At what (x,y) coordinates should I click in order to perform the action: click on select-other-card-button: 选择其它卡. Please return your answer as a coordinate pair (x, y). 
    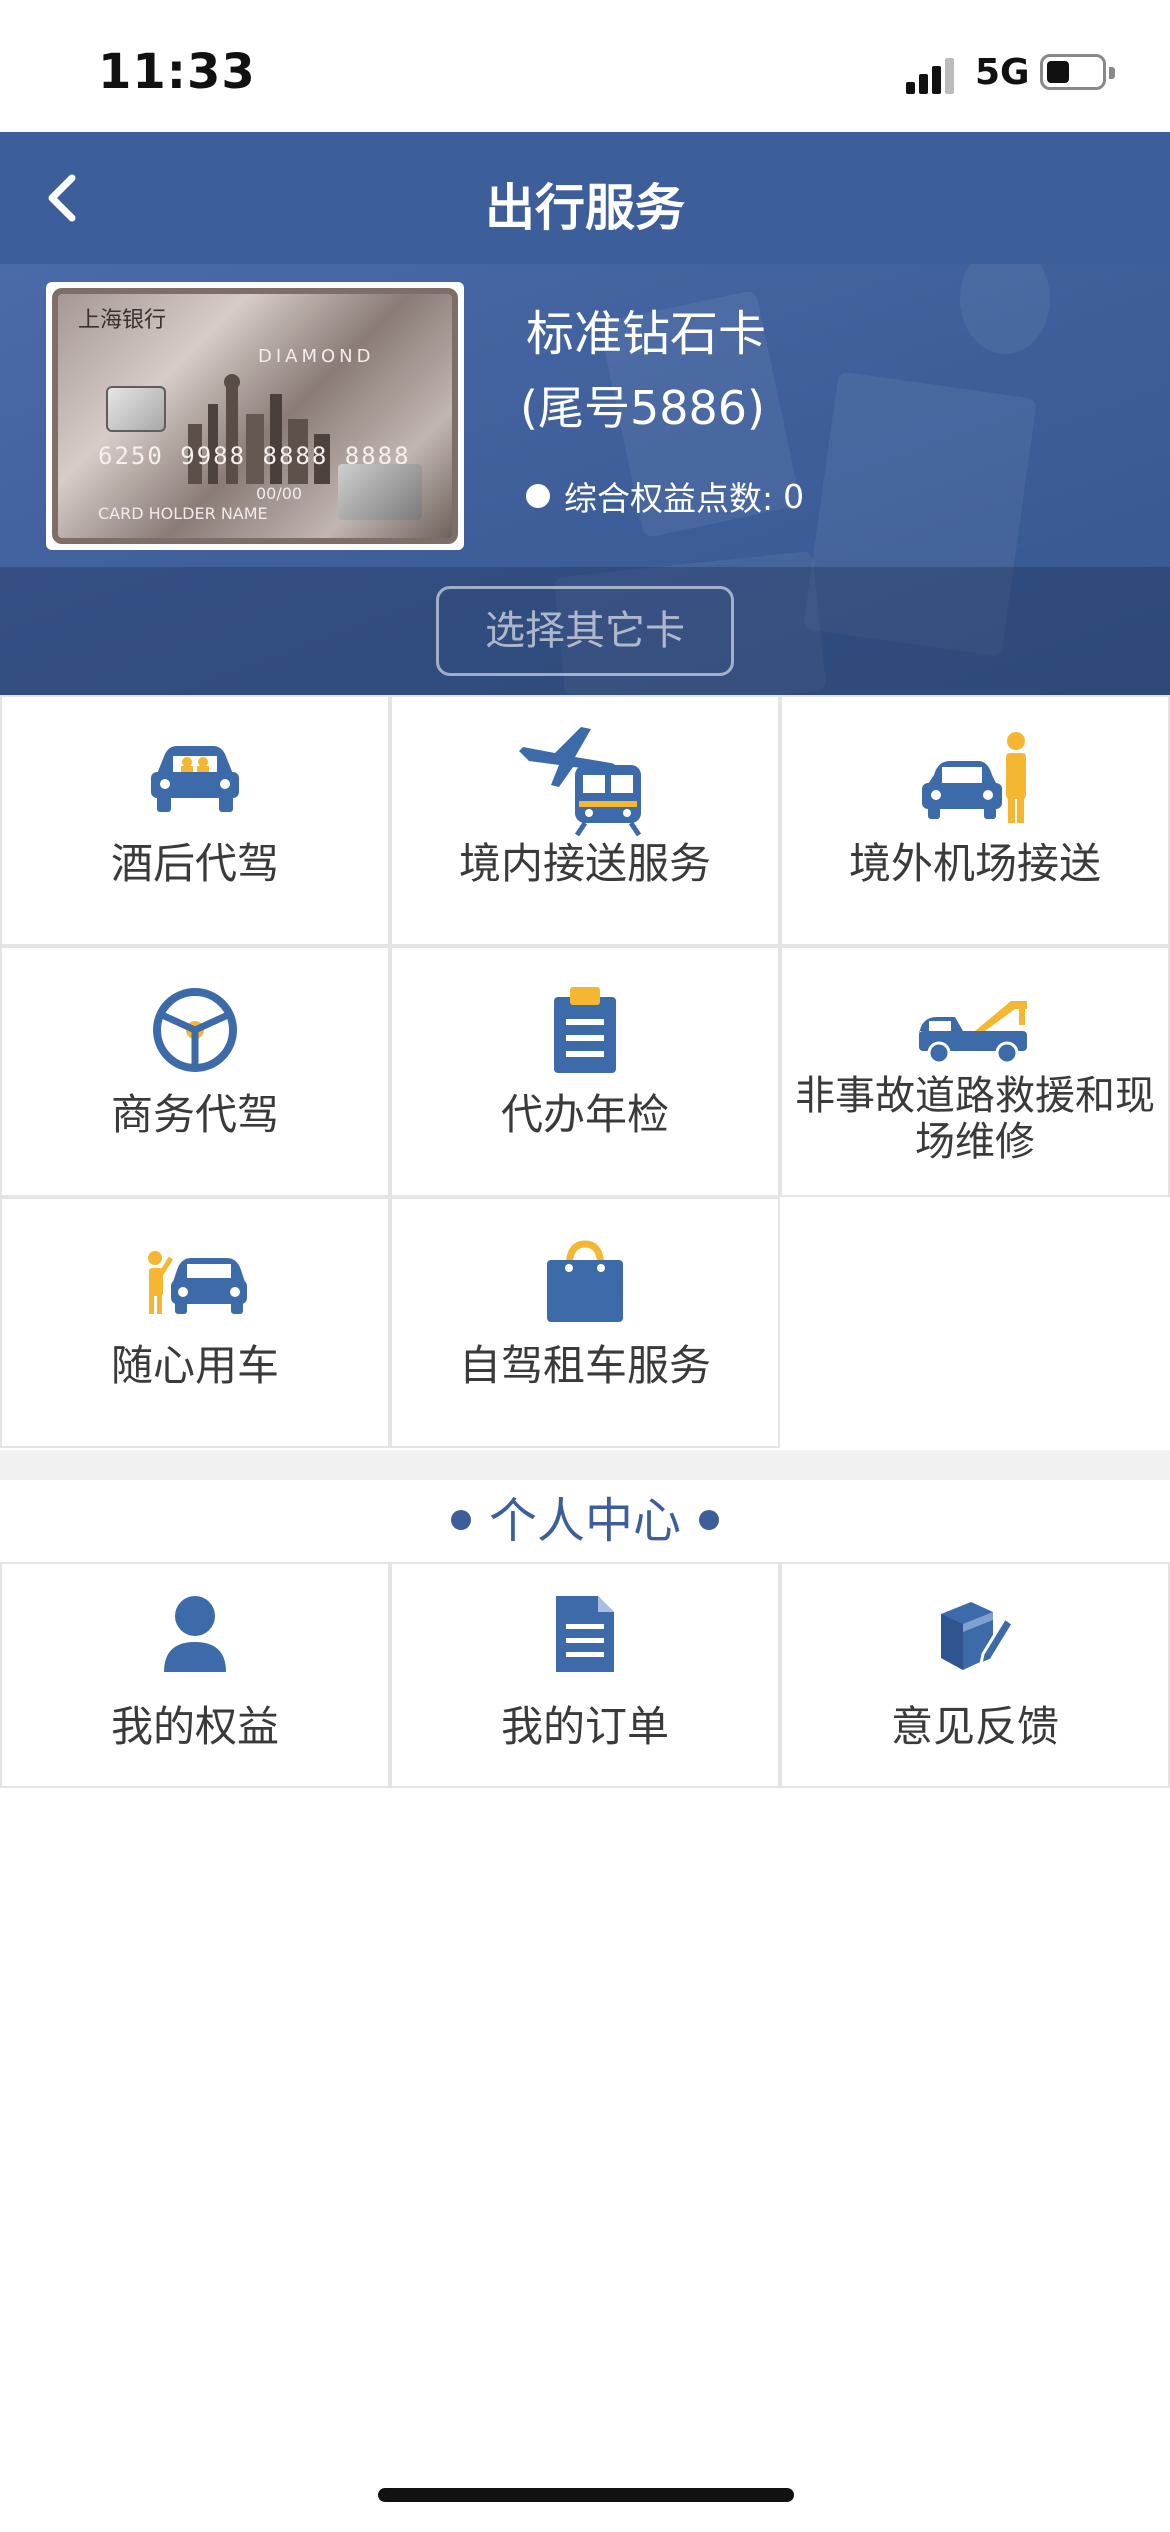
    Looking at the image, I should click on (585, 631).